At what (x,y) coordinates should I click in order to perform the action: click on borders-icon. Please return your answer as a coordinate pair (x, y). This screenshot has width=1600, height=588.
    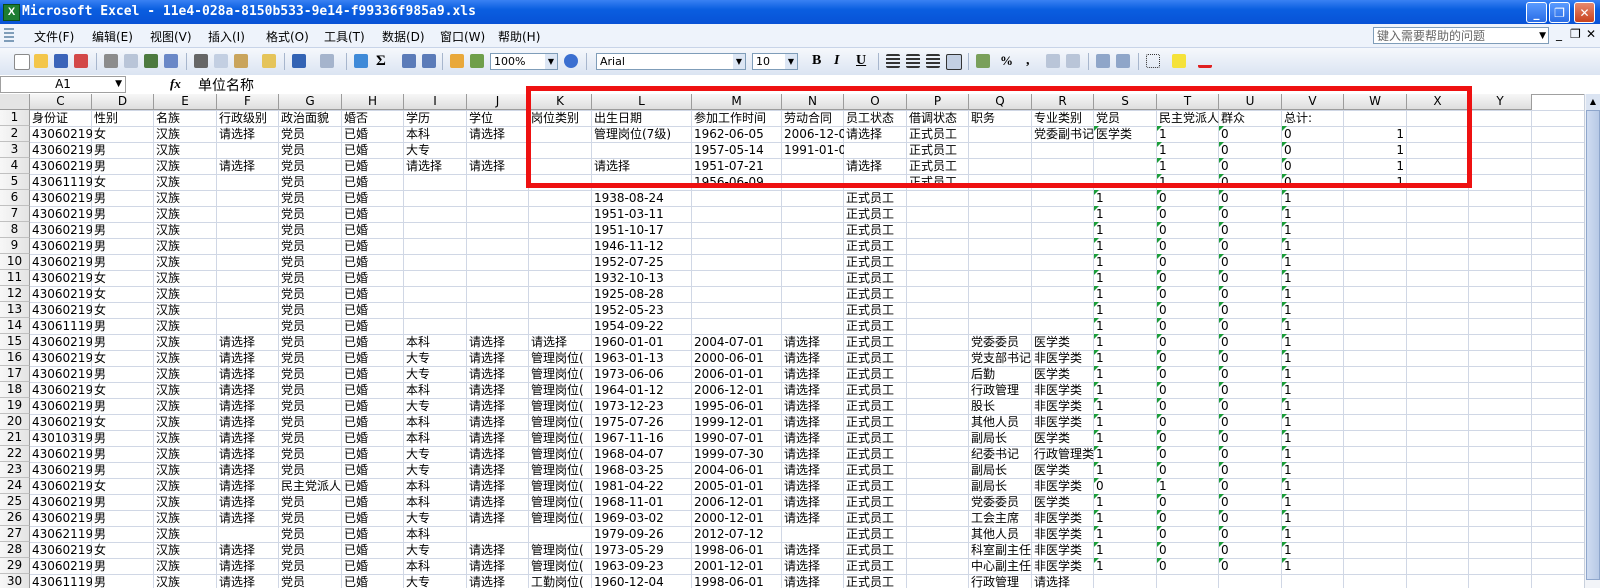
    Looking at the image, I should click on (1153, 61).